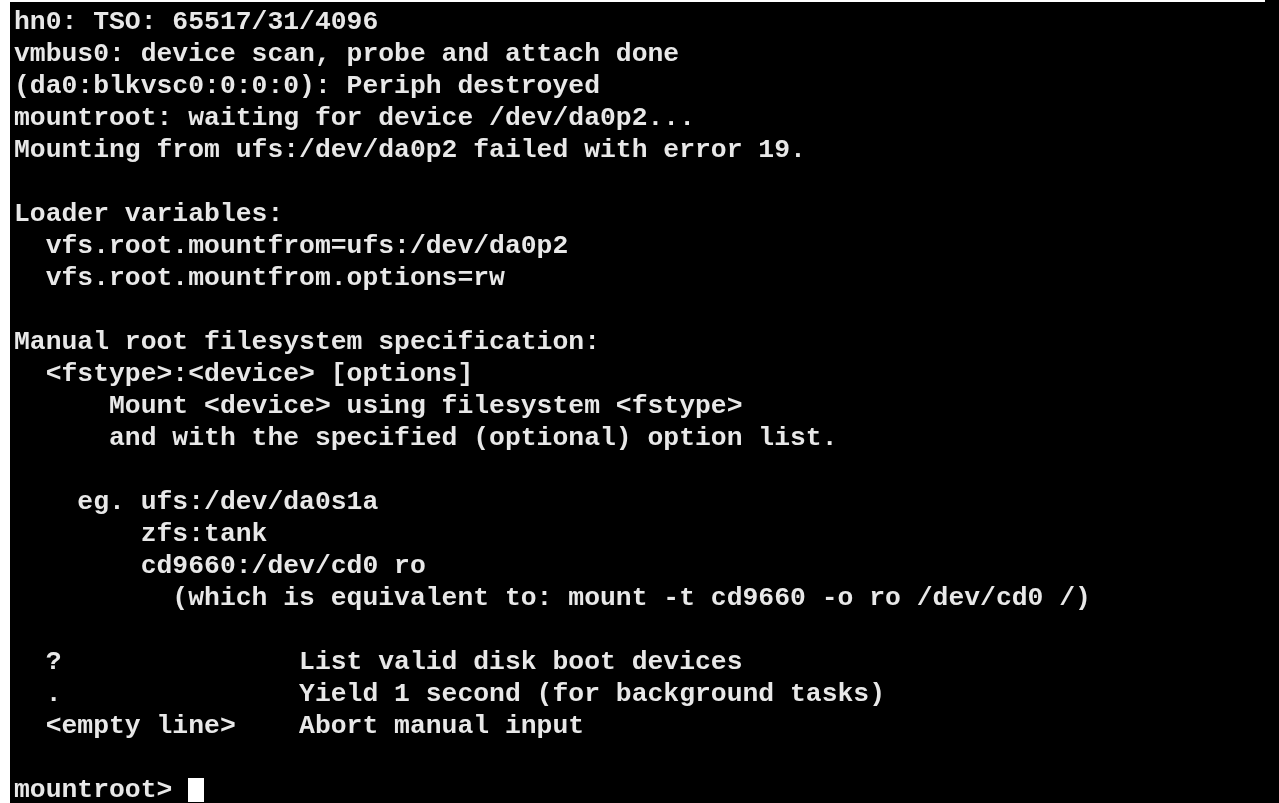  Describe the element at coordinates (274, 278) in the screenshot. I see `console-line: vfs.root.mountfrom.options=rw` at that location.